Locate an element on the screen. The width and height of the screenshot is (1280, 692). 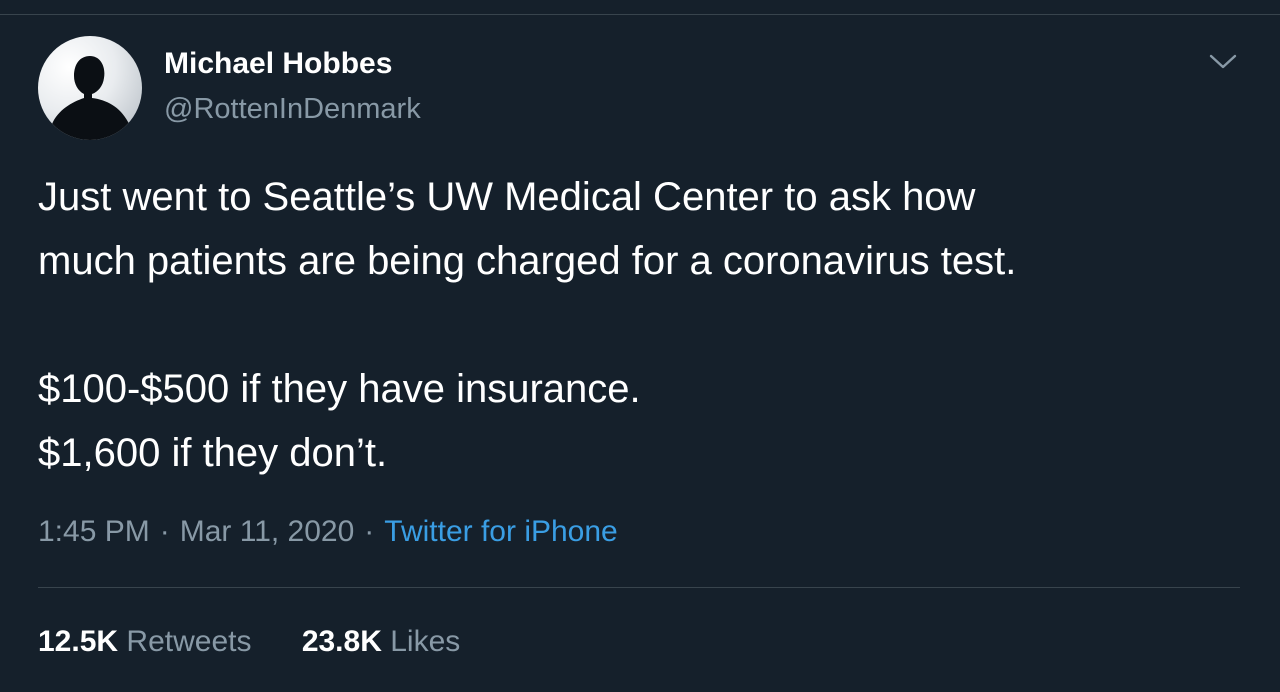
chevron-down-icon is located at coordinates (1223, 61).